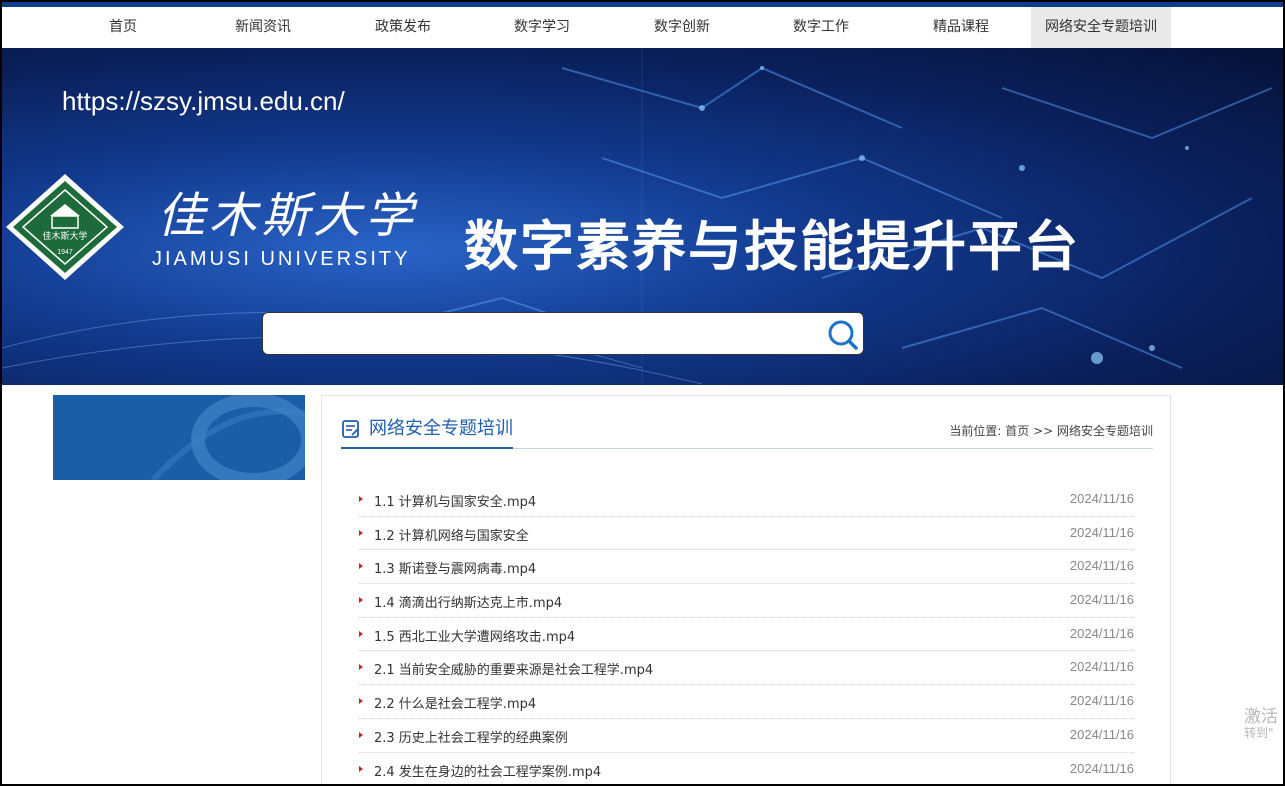 This screenshot has height=786, width=1285. Describe the element at coordinates (746, 534) in the screenshot. I see `list-item: 1.2 计算机网络与国家安全 2024/11/16` at that location.